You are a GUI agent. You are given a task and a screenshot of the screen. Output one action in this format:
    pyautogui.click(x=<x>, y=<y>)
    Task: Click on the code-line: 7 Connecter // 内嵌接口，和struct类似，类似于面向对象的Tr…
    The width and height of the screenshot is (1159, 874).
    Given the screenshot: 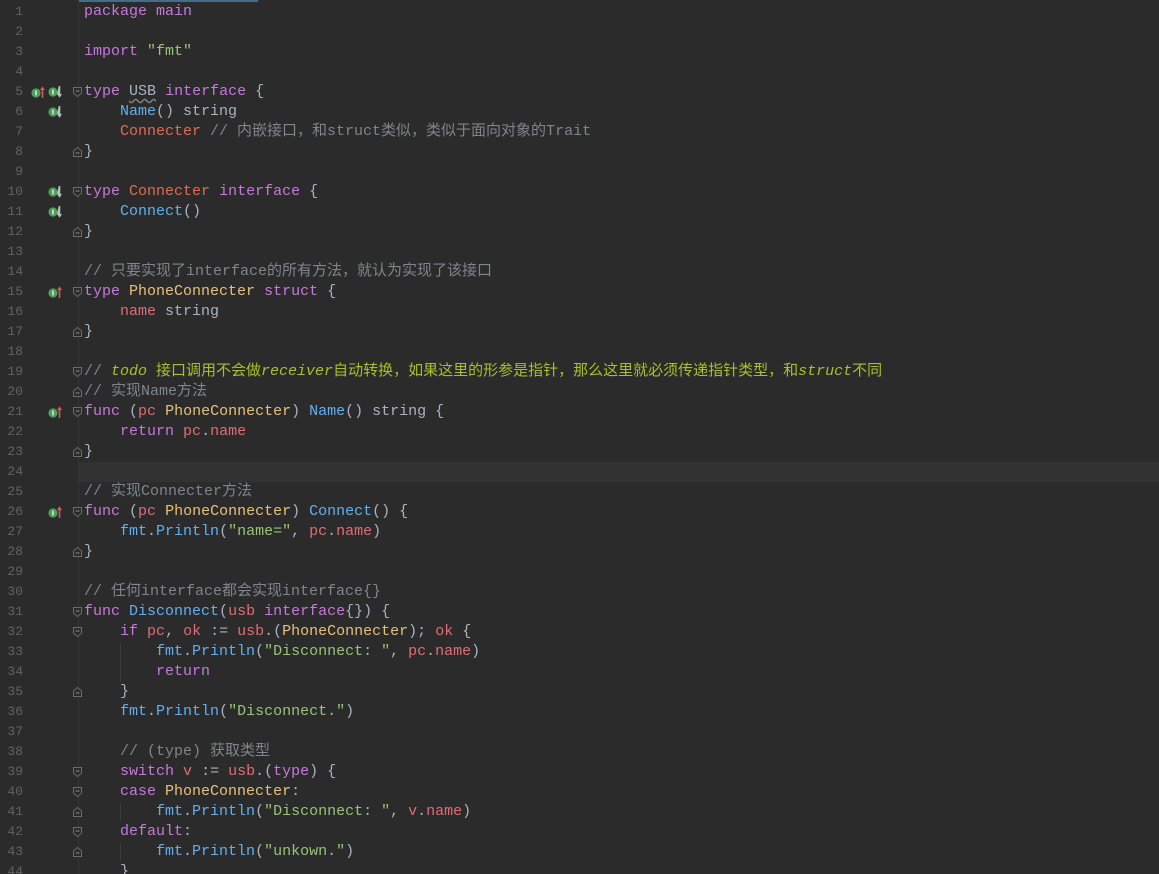 What is the action you would take?
    pyautogui.click(x=579, y=132)
    